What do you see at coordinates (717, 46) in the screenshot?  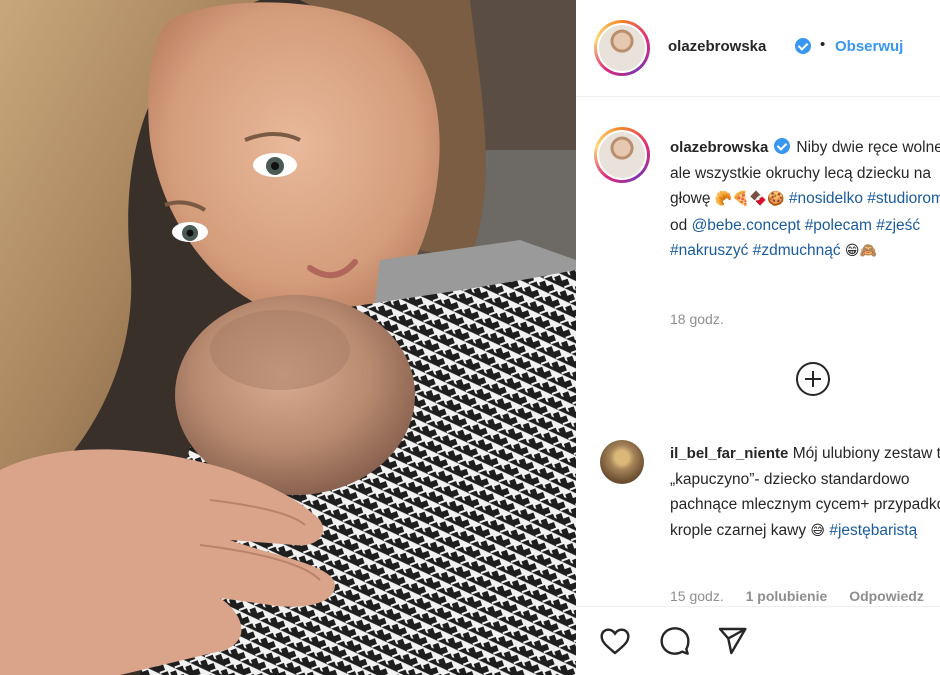 I see `author-username: olazebrowska` at bounding box center [717, 46].